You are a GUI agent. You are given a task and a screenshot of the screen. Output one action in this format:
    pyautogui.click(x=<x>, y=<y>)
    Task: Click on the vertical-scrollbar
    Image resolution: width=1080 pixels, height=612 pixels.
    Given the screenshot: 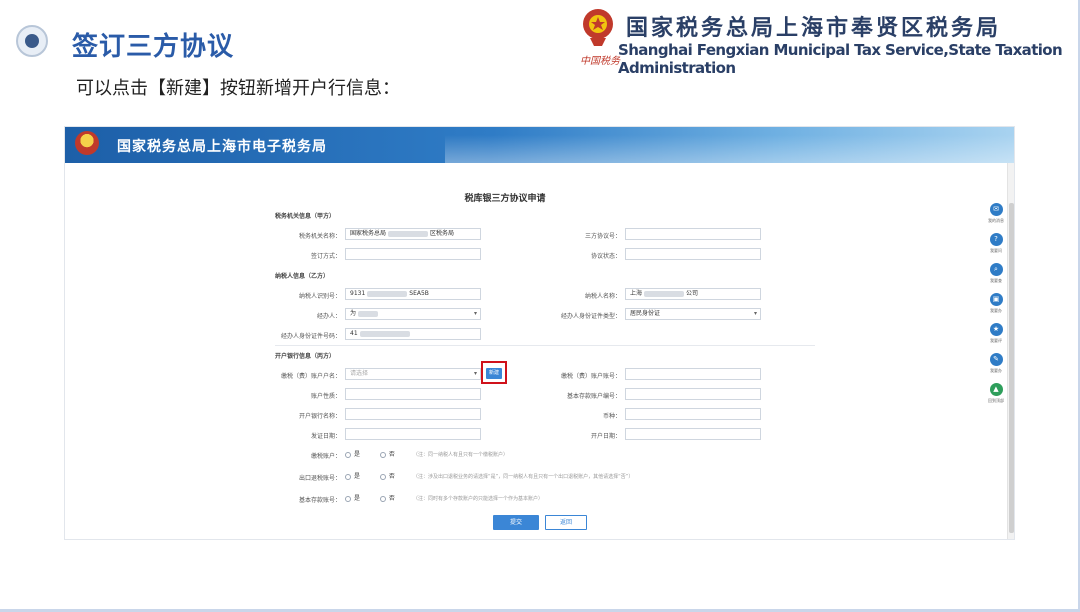 What is the action you would take?
    pyautogui.click(x=1010, y=351)
    